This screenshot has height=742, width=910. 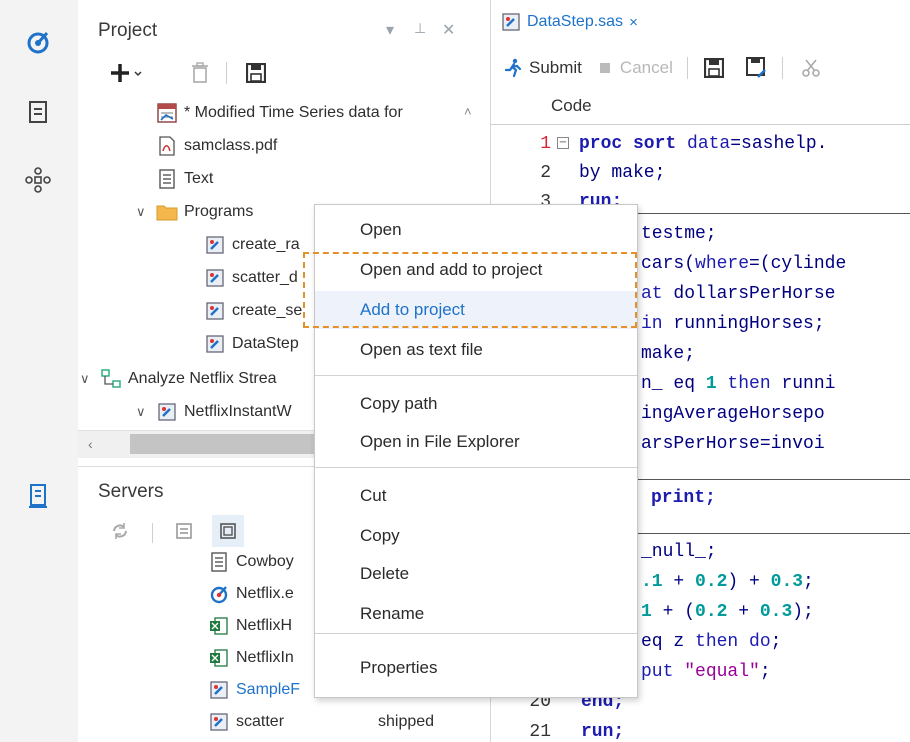 I want to click on tab-datastep: DataStep.sas ×, so click(x=569, y=22).